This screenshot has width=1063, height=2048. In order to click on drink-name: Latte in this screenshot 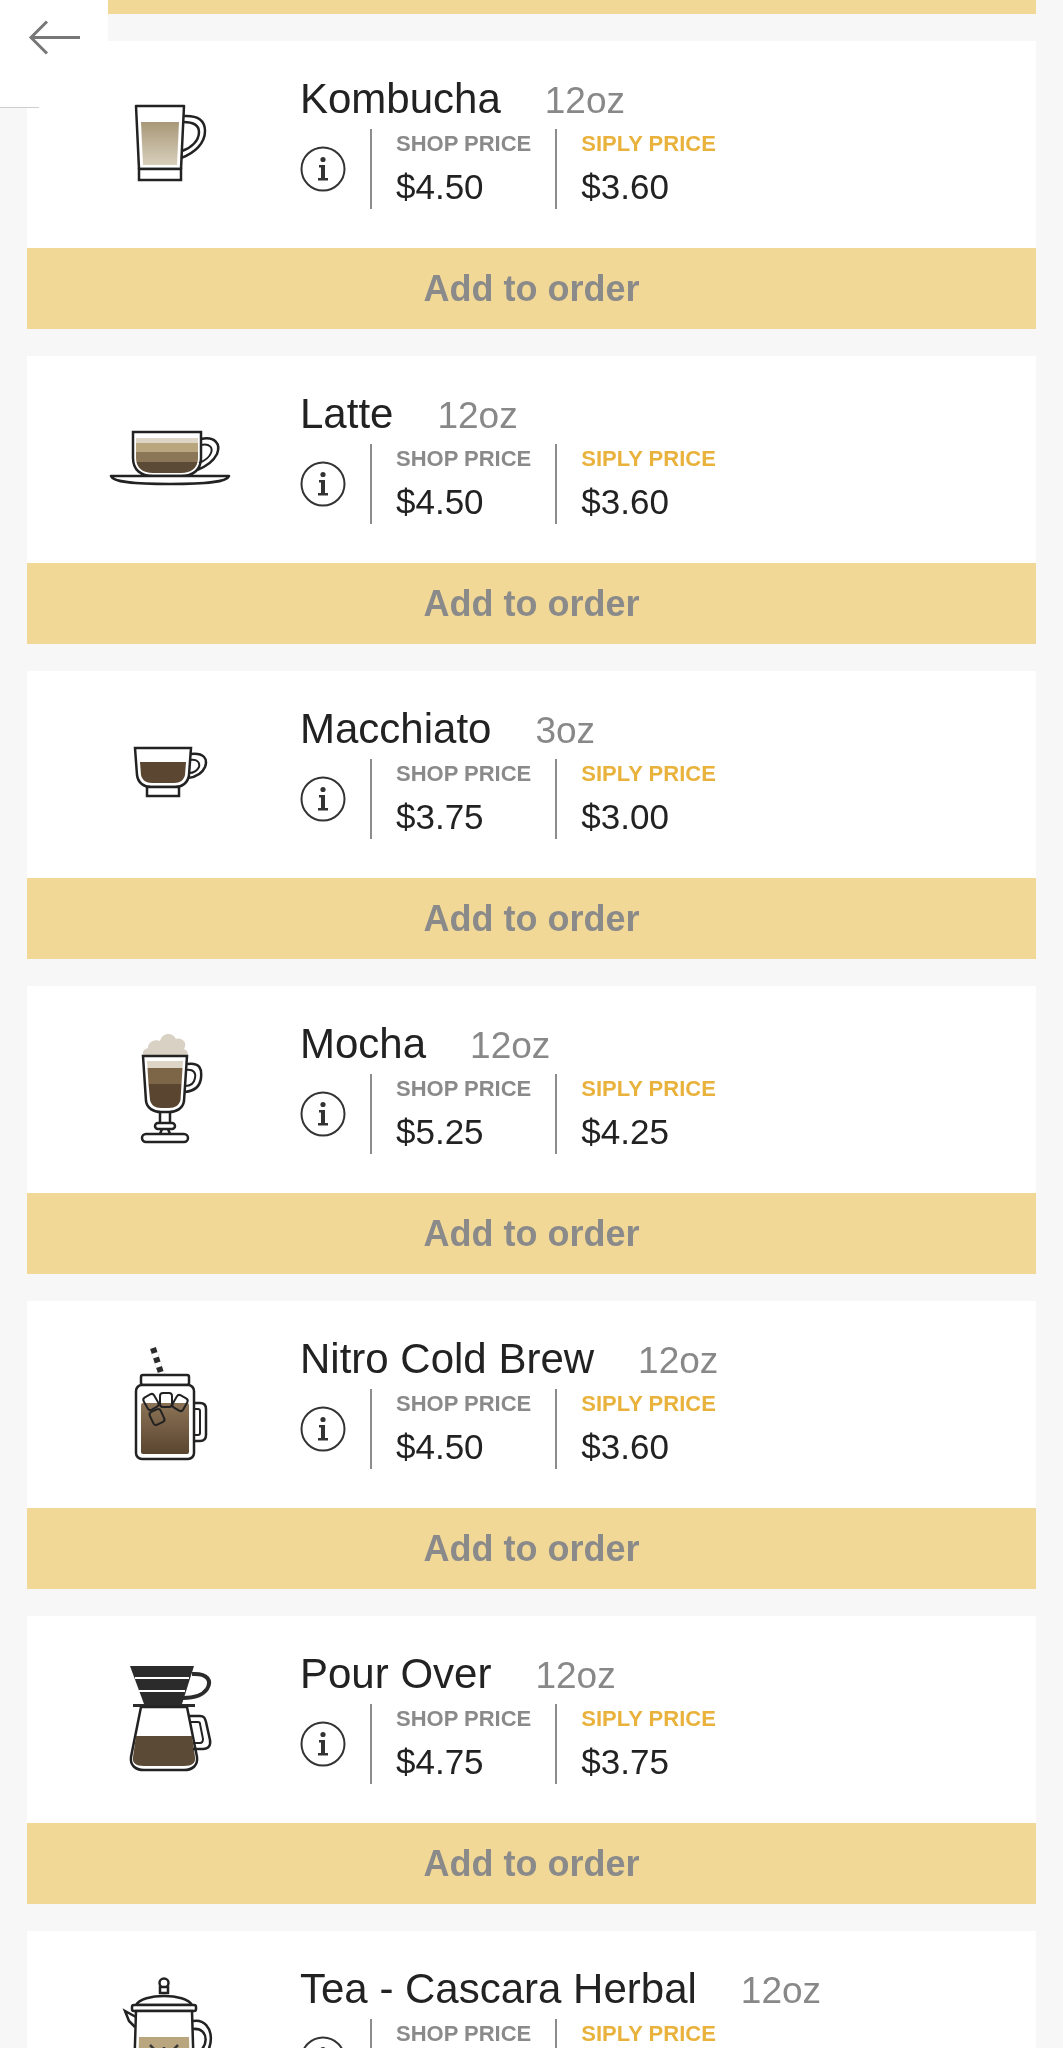, I will do `click(347, 414)`.